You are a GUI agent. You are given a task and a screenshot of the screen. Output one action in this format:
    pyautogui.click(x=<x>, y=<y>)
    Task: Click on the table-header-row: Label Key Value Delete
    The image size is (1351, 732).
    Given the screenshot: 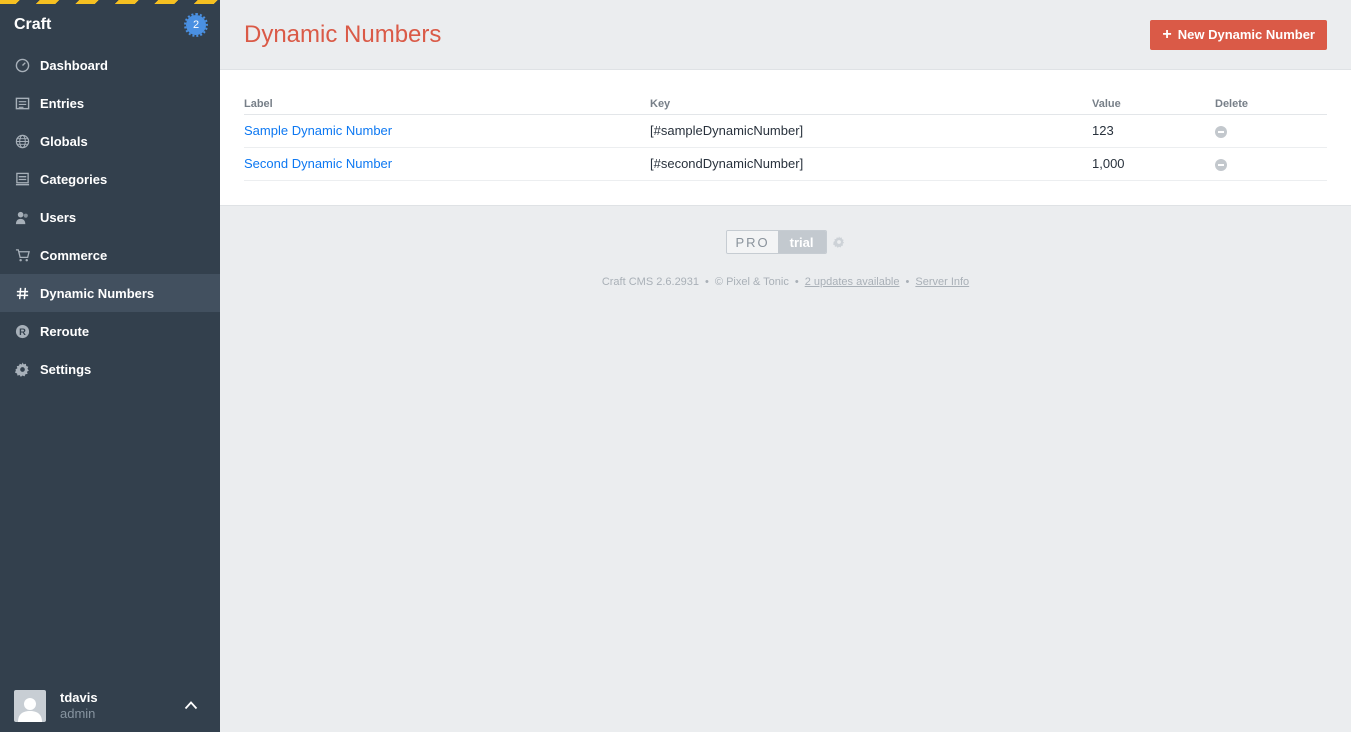 What is the action you would take?
    pyautogui.click(x=785, y=104)
    